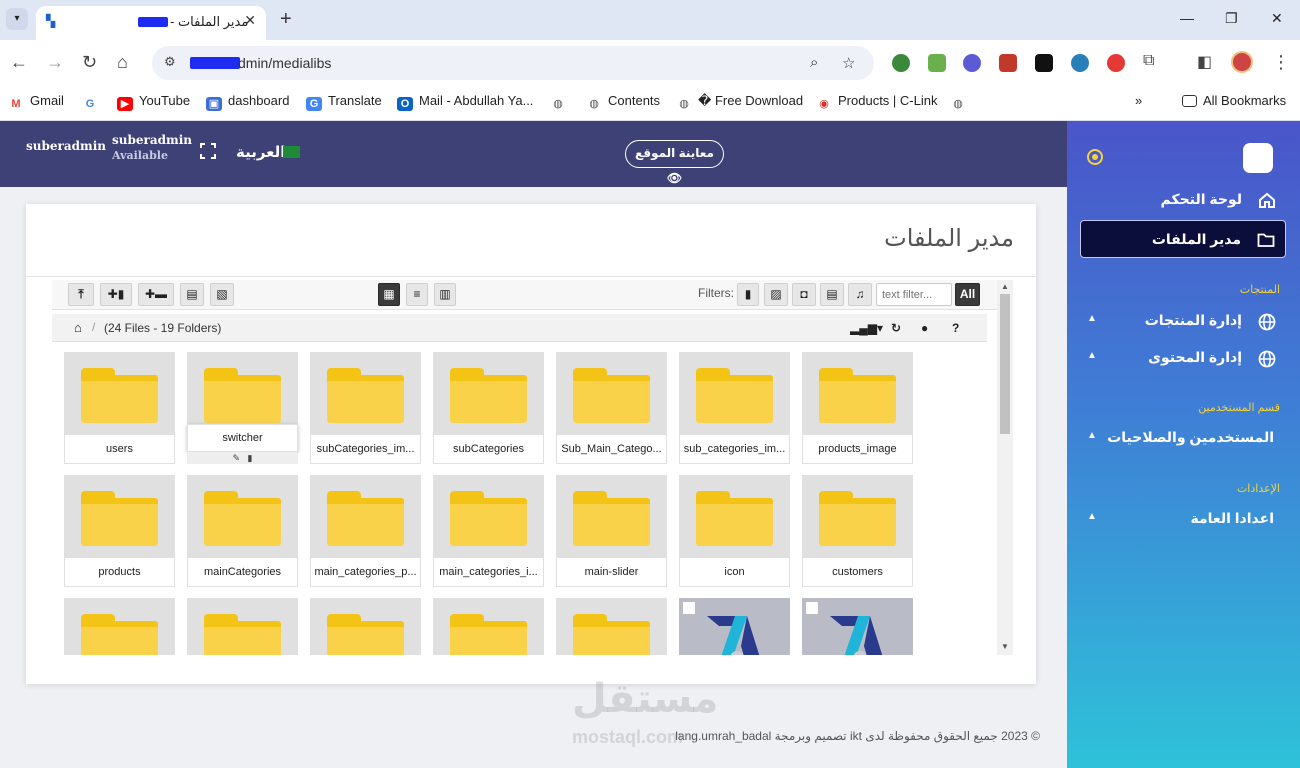 The width and height of the screenshot is (1300, 768). I want to click on bookmark-products: ◉ Products | C-Link, so click(876, 102).